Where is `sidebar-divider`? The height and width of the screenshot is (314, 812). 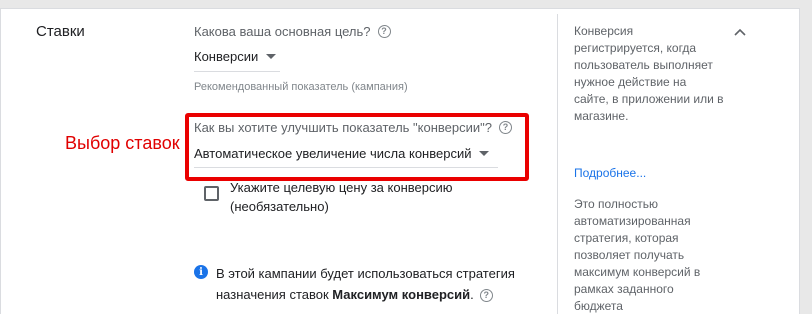 sidebar-divider is located at coordinates (557, 164).